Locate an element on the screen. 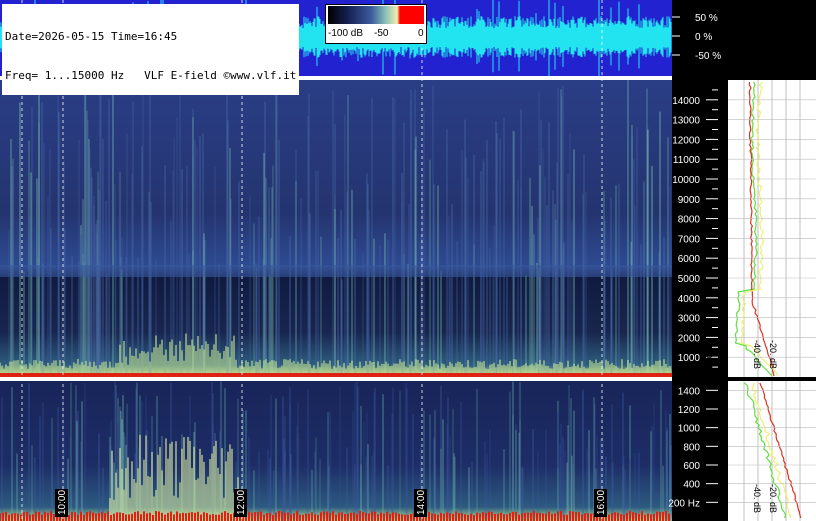 The image size is (816, 521). frequency-low-tick-label: 1200 is located at coordinates (689, 410).